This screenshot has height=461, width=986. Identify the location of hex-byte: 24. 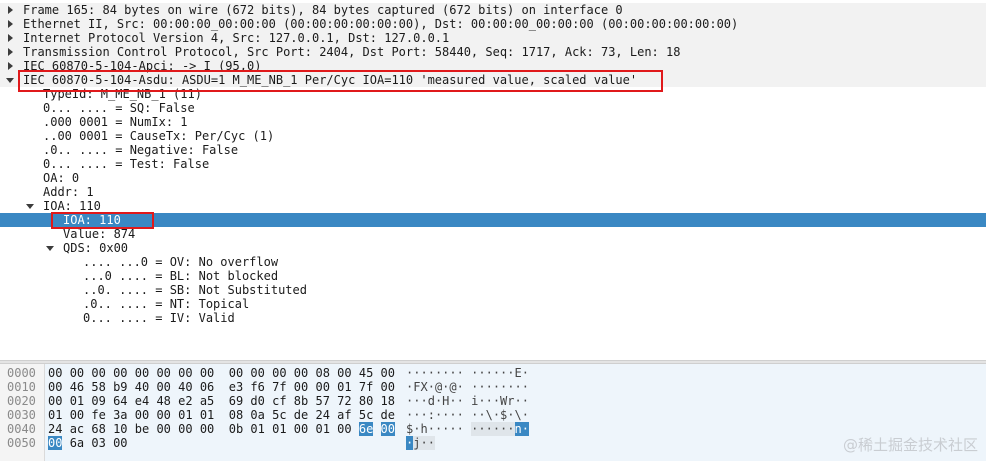
(322, 415).